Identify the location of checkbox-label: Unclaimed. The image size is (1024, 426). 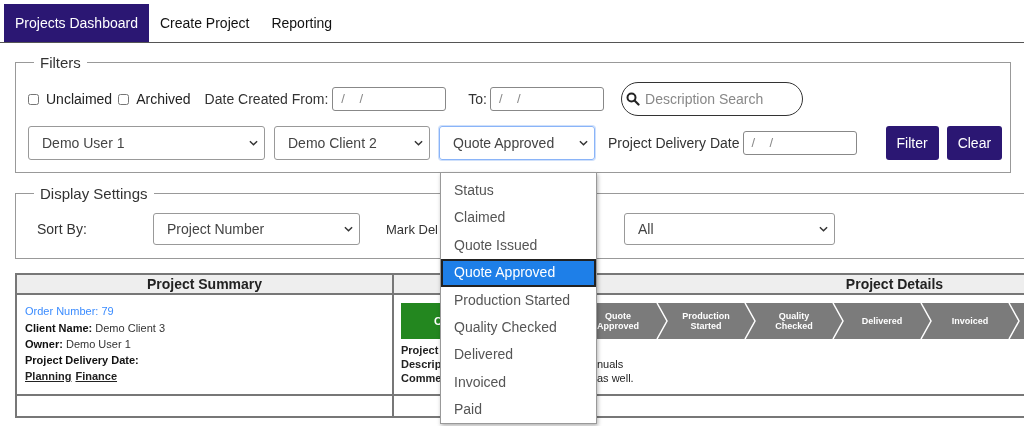
(79, 99).